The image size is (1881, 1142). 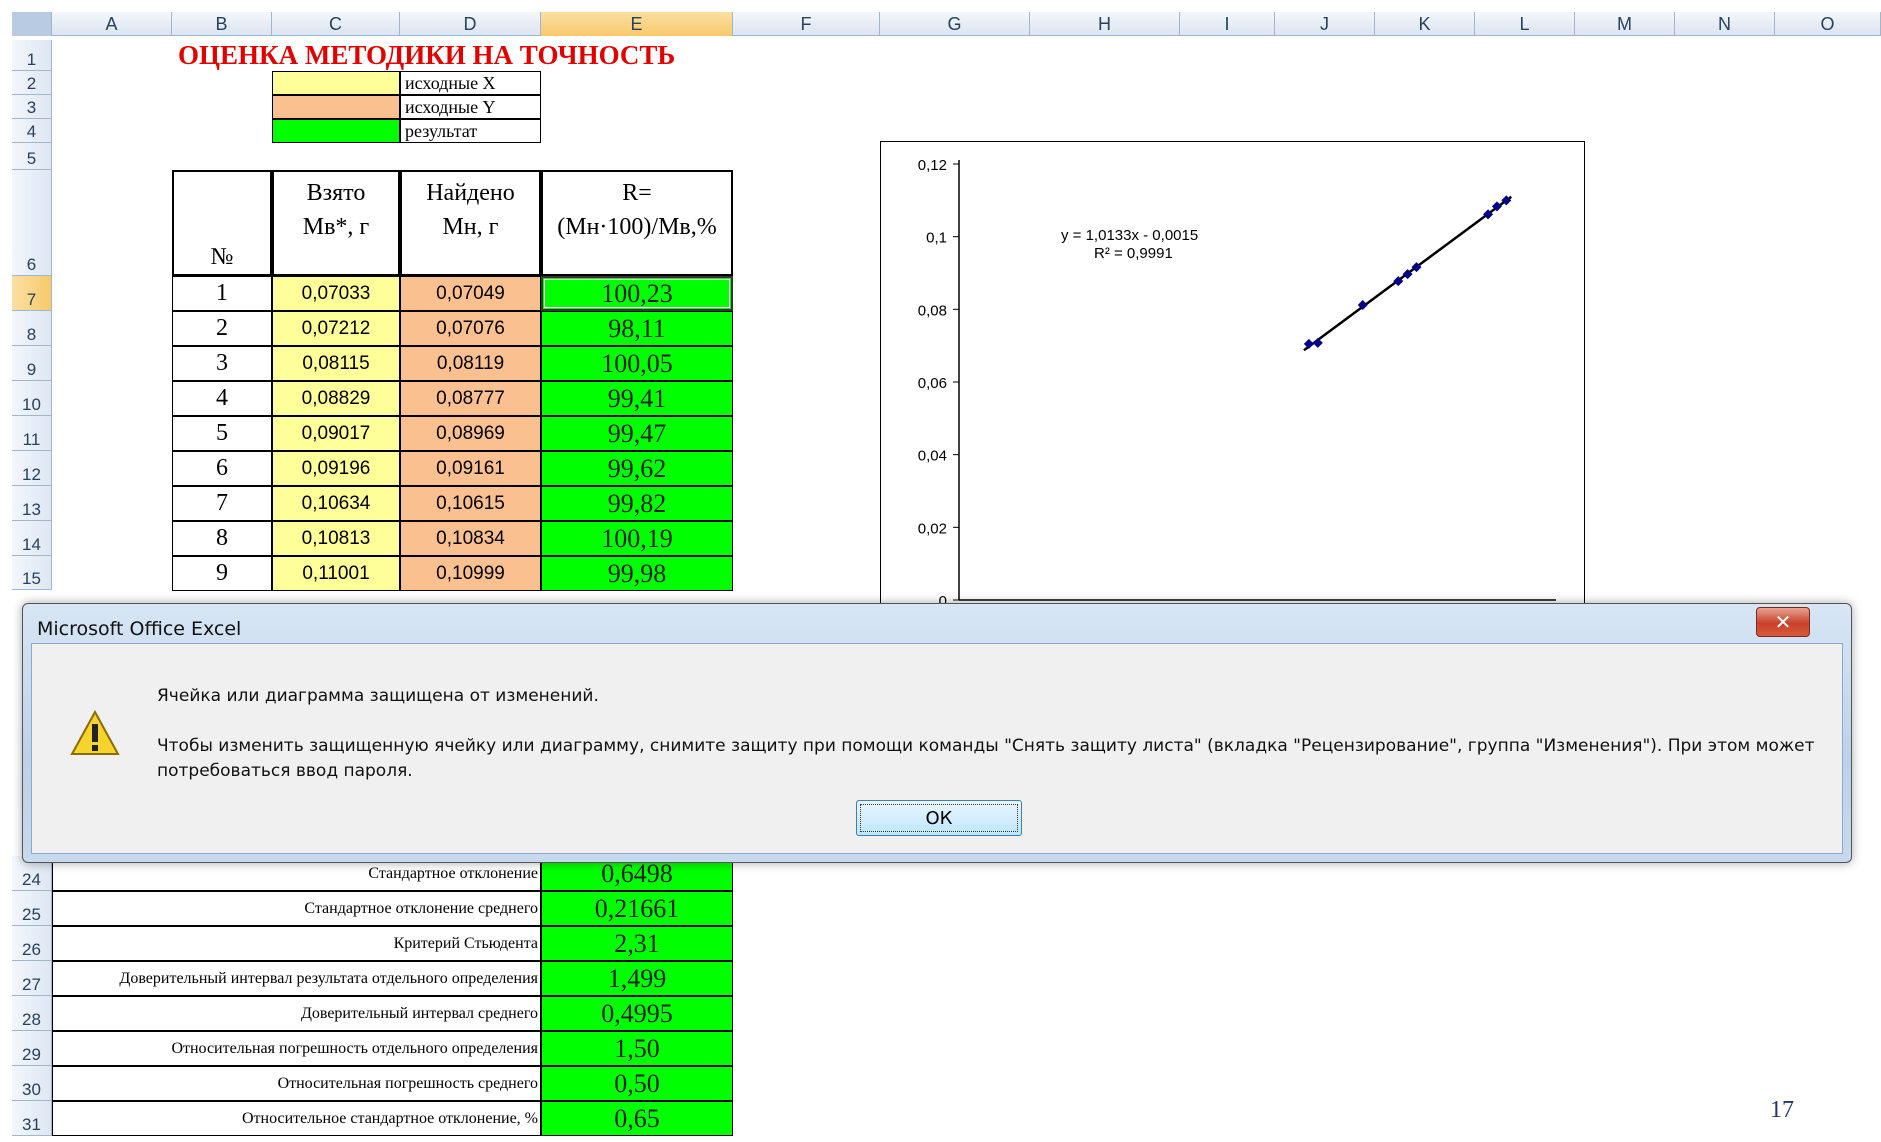 What do you see at coordinates (336, 538) in the screenshot?
I see `table-cell-taken: 0,10813` at bounding box center [336, 538].